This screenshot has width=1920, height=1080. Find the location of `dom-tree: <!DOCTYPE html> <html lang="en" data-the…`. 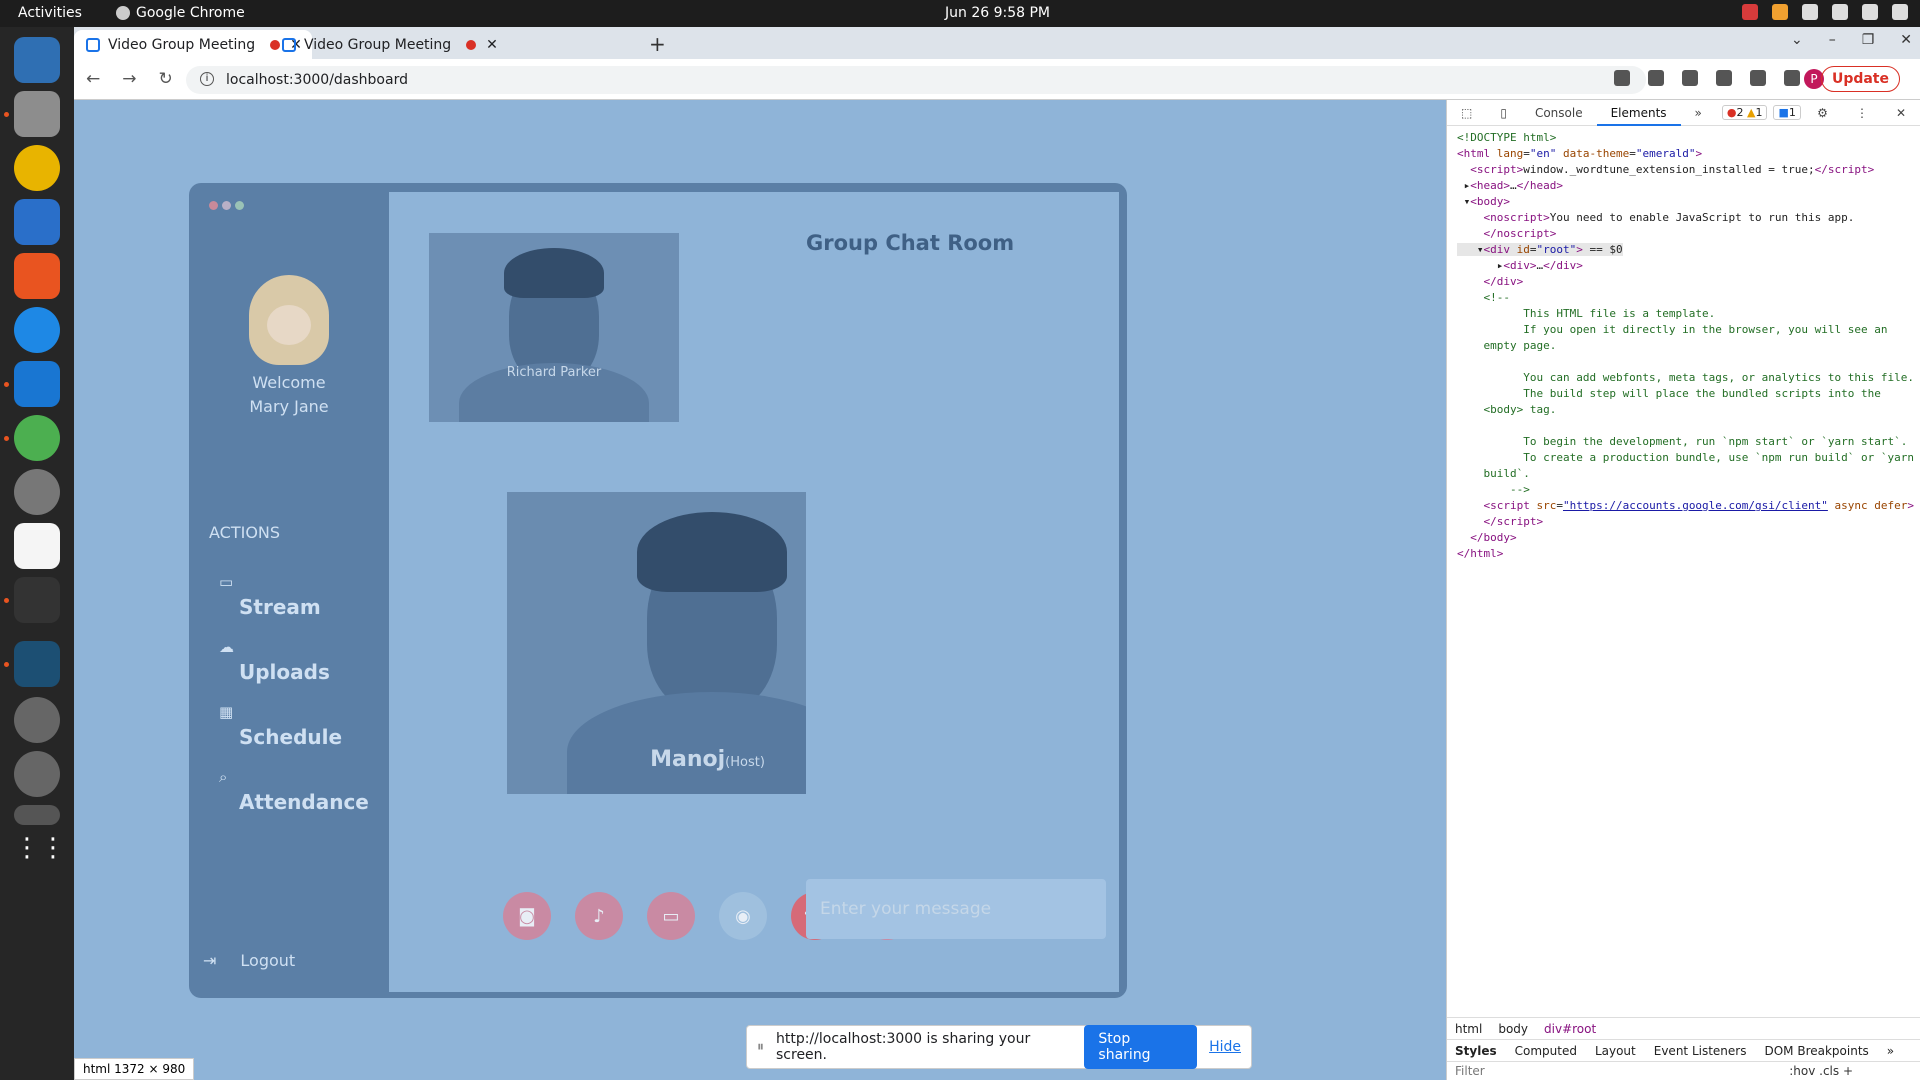

dom-tree: <!DOCTYPE html> <html lang="en" data-the… is located at coordinates (1683, 344).